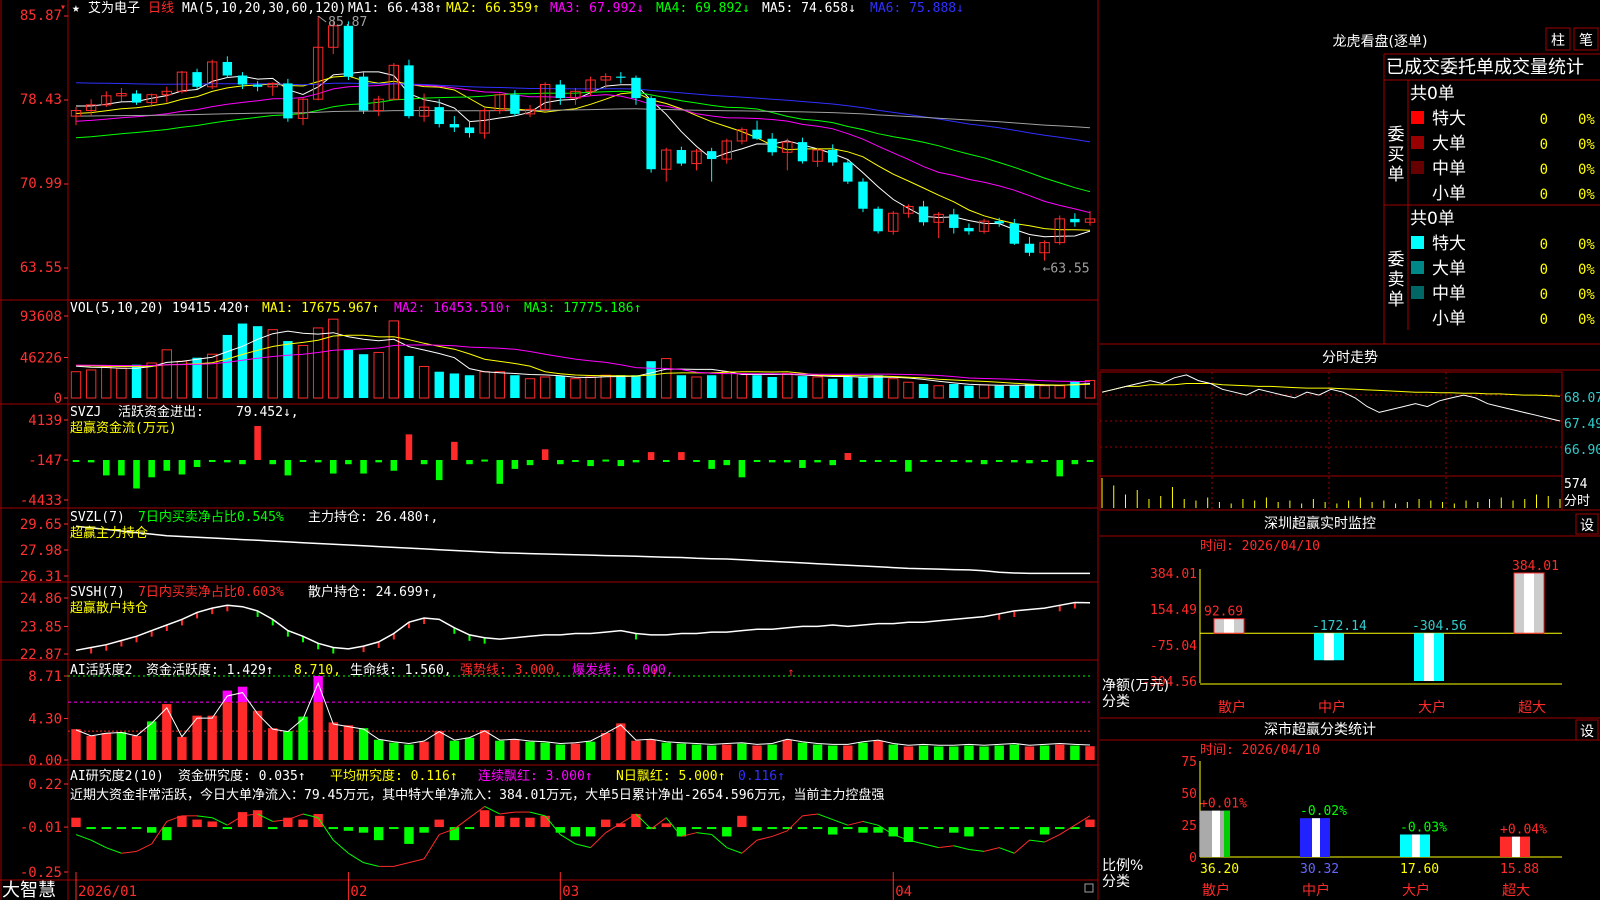 Image resolution: width=1600 pixels, height=900 pixels. Describe the element at coordinates (511, 670) in the screenshot. I see `ai-active-header-strong: 强势线: 3.000,` at that location.